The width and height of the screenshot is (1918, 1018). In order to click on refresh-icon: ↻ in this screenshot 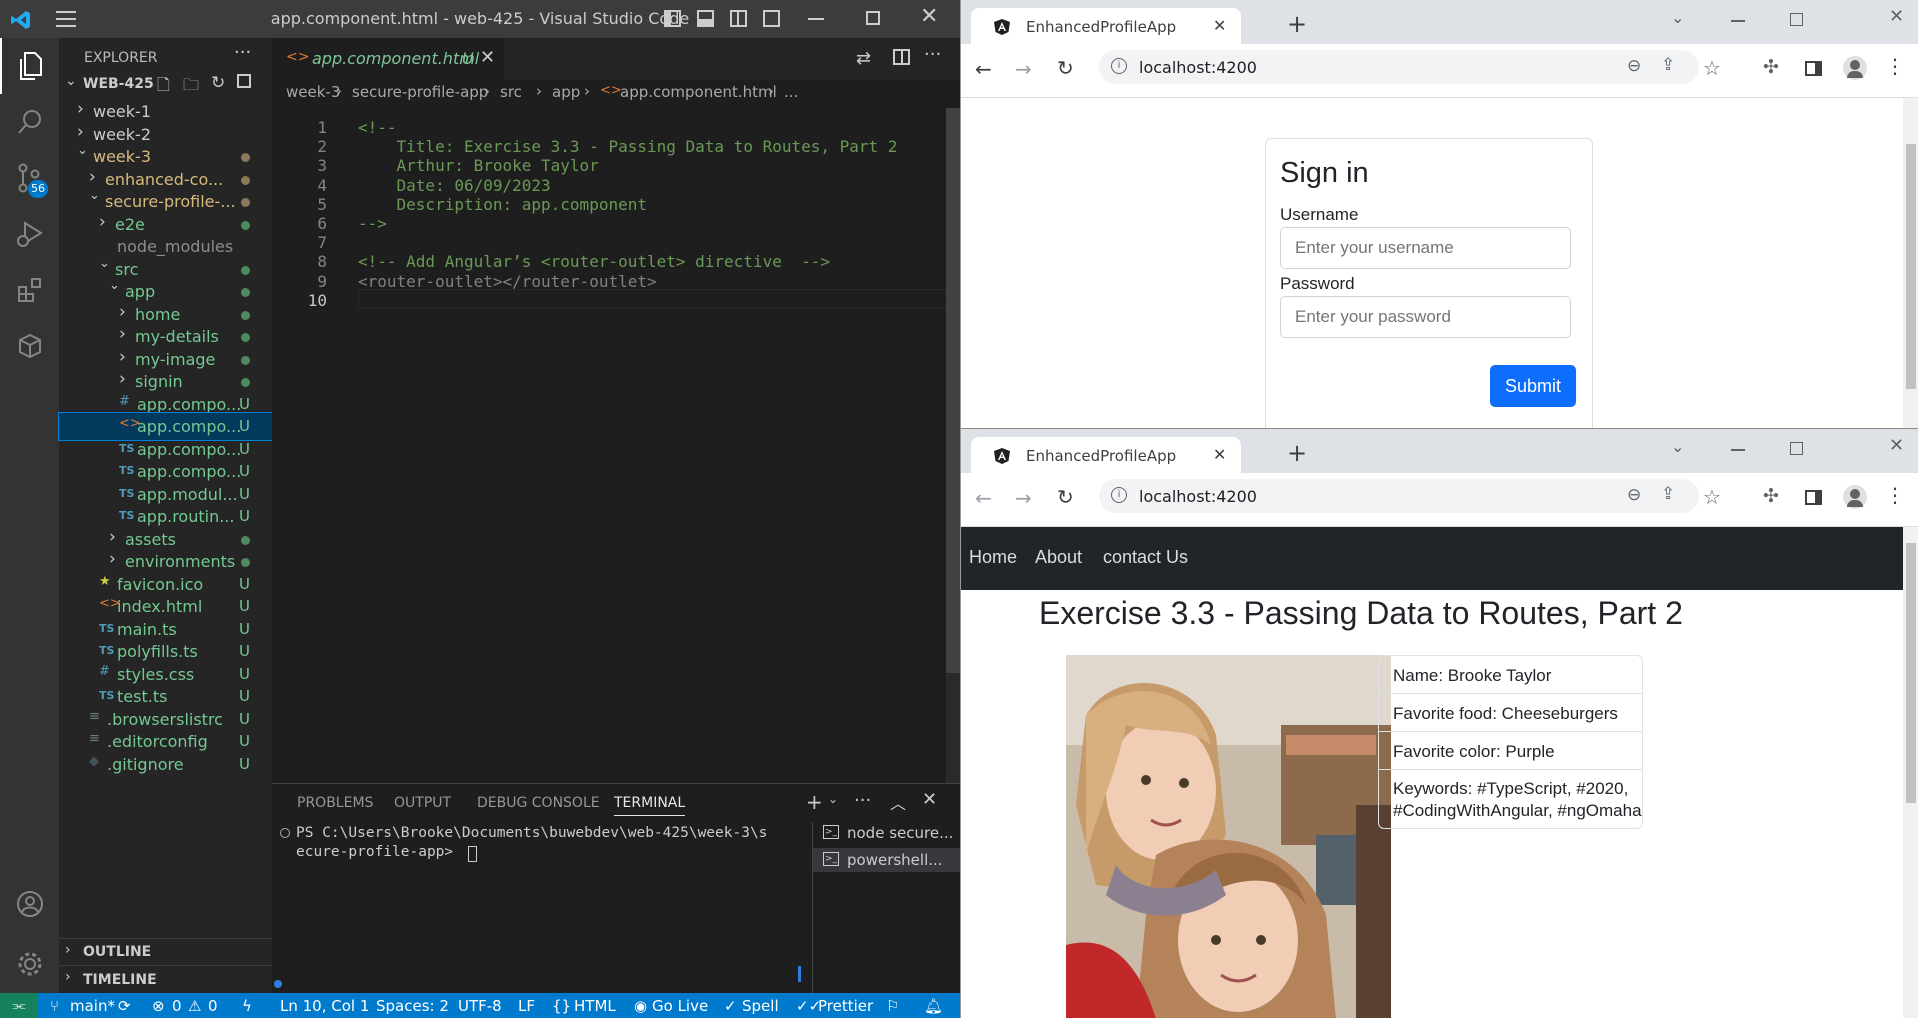, I will do `click(218, 83)`.